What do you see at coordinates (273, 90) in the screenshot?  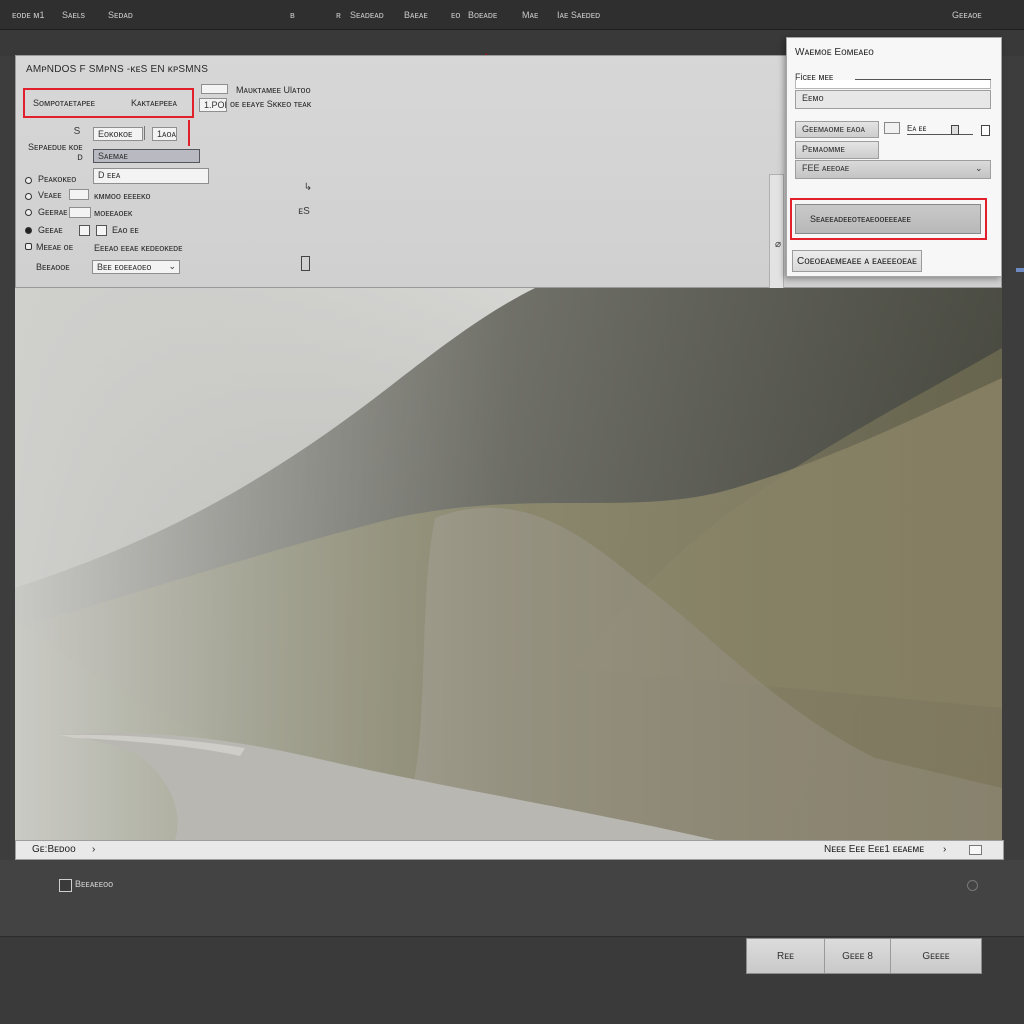 I see `option-label: Mᴀᴜᴋᴛᴀᴍᴇᴇ Ulᴀᴛᴏᴏ` at bounding box center [273, 90].